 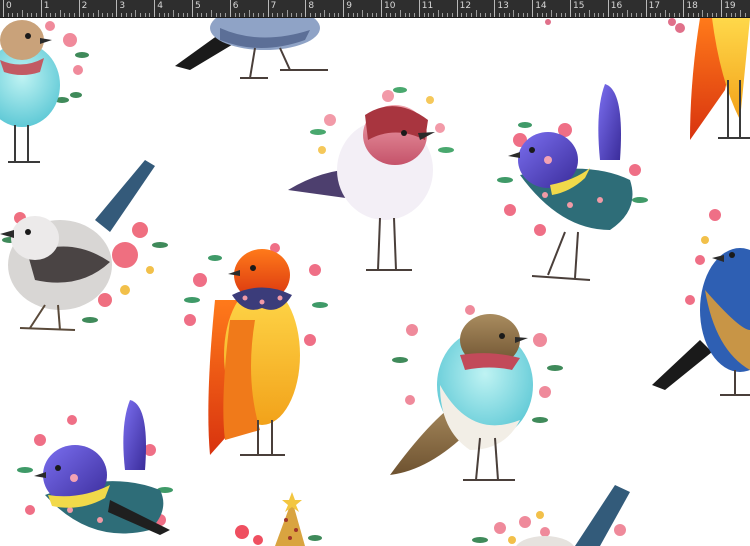 I want to click on blue-bird-scarf, so click(x=44, y=91).